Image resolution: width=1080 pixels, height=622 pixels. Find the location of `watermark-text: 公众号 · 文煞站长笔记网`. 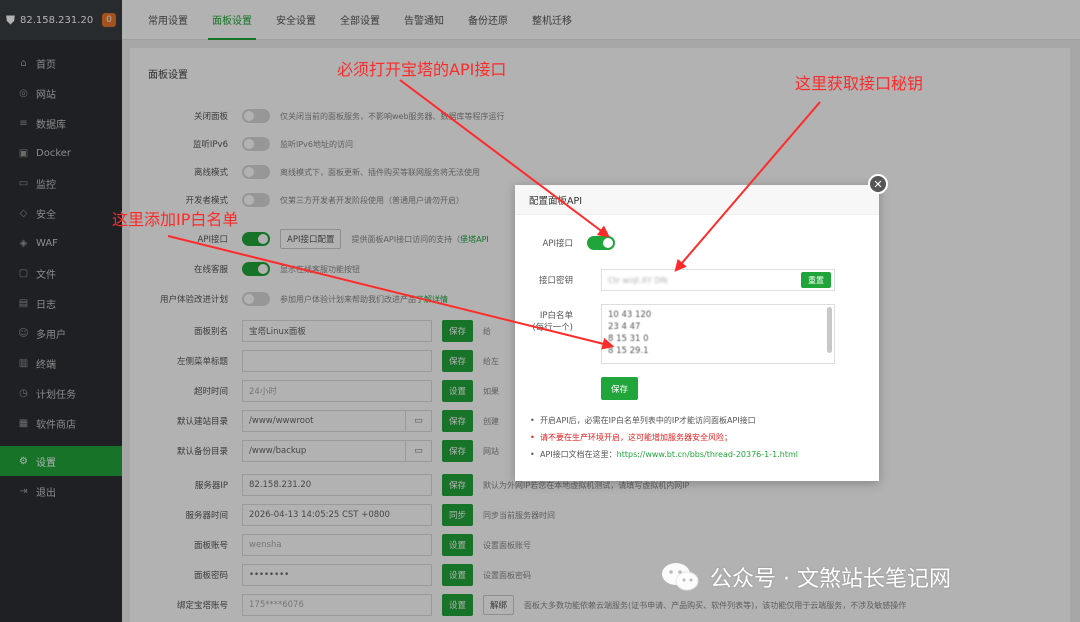

watermark-text: 公众号 · 文煞站长笔记网 is located at coordinates (830, 579).